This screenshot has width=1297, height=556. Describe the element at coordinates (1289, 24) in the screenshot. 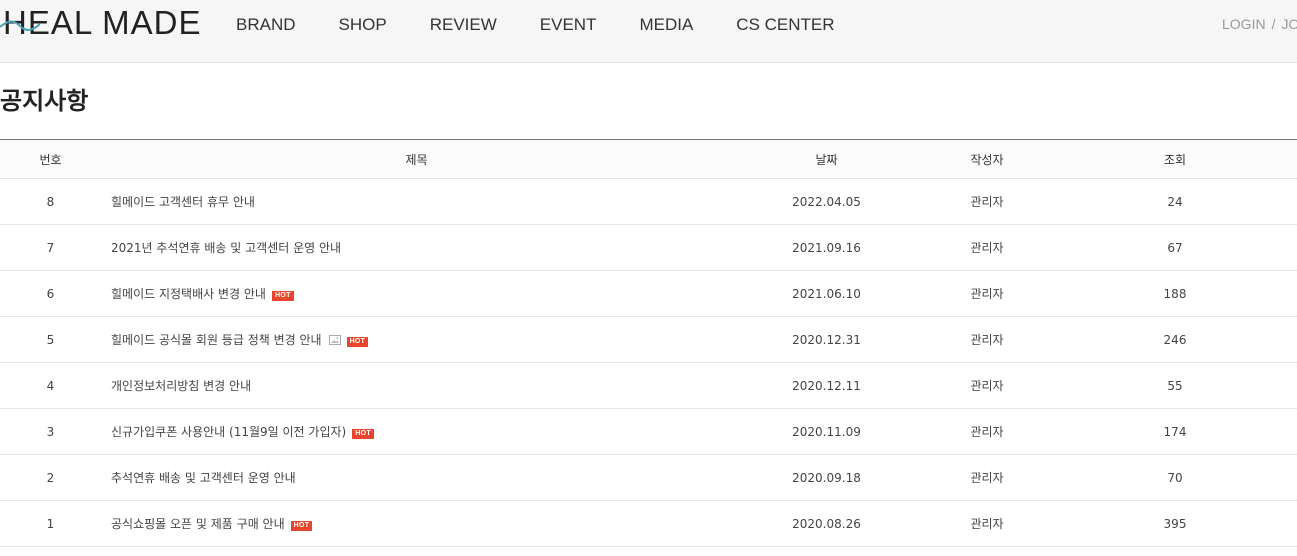

I see `join-link: JOI` at that location.